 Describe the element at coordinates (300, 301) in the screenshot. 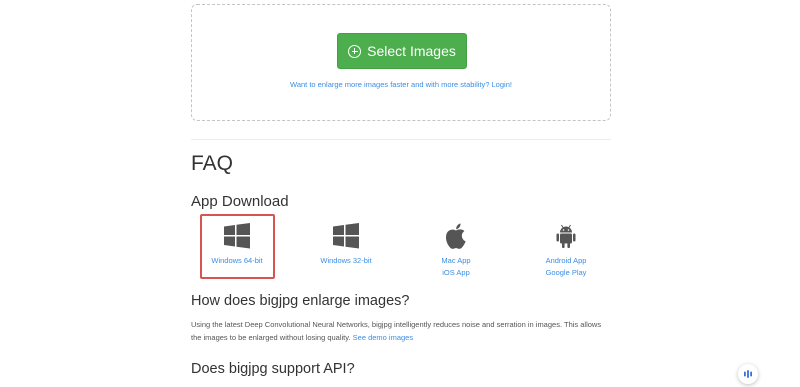

I see `faq-question-enlarge: How does bigjpg enlarge images?` at that location.